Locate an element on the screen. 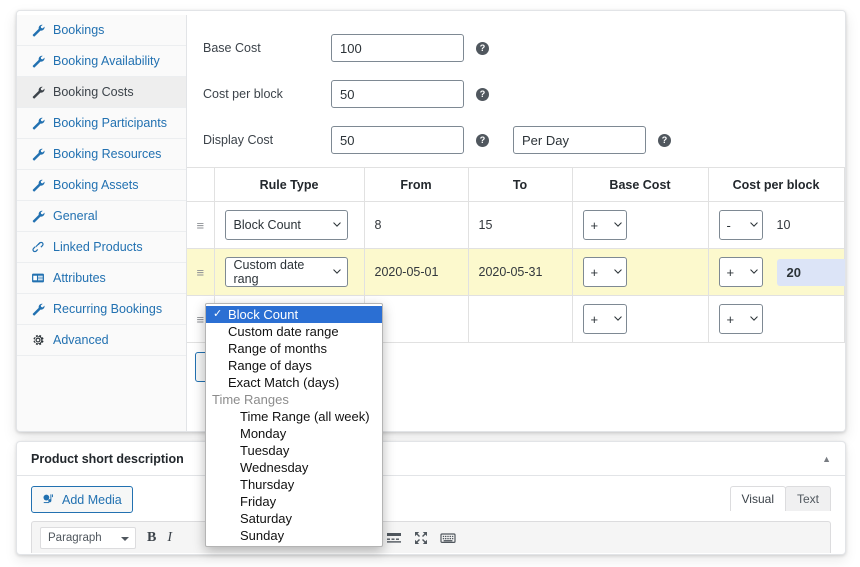 The image size is (860, 567). italic-button: I is located at coordinates (169, 538).